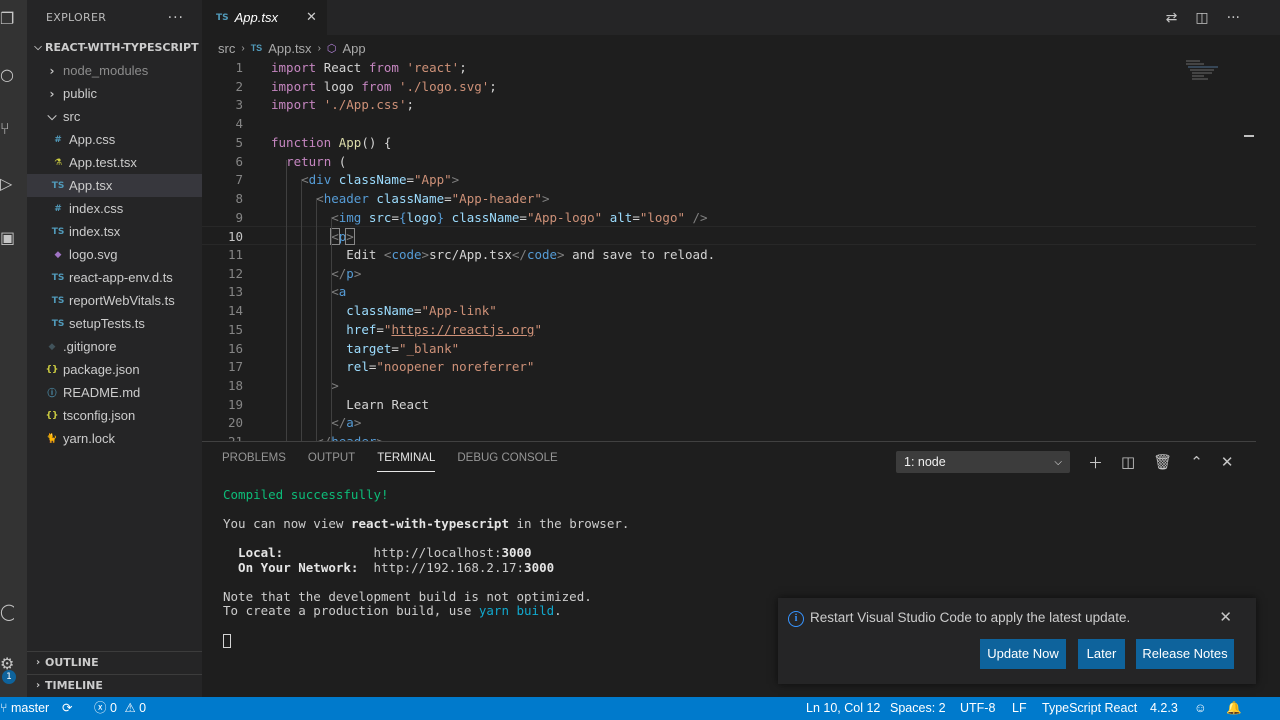 The height and width of the screenshot is (720, 1280). Describe the element at coordinates (729, 422) in the screenshot. I see `code-line: 20 </a>` at that location.